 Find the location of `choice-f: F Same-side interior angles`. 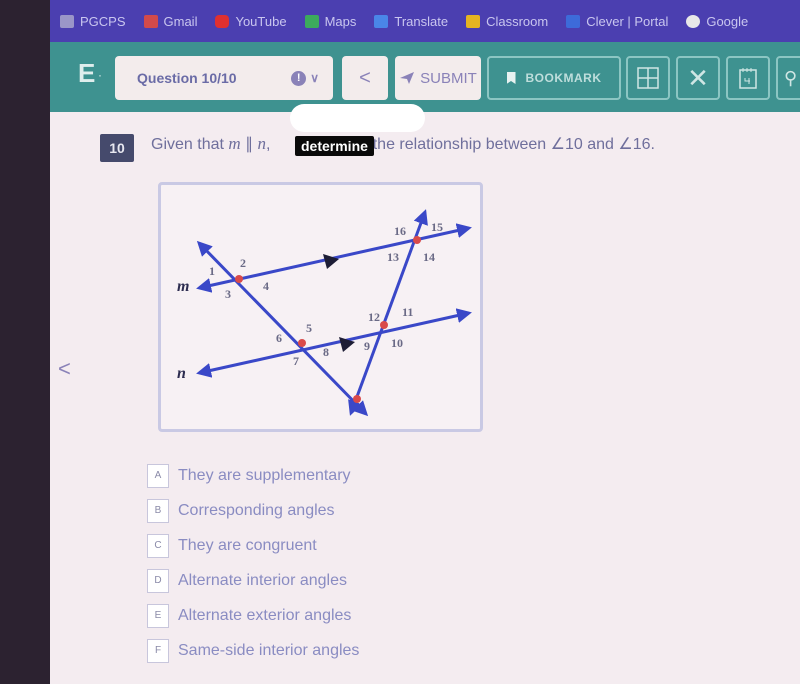

choice-f: F Same-side interior angles is located at coordinates (253, 650).